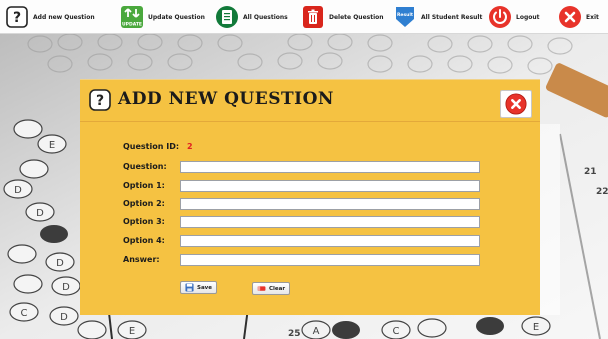 The width and height of the screenshot is (608, 339). I want to click on update-icon: UPDATE, so click(132, 17).